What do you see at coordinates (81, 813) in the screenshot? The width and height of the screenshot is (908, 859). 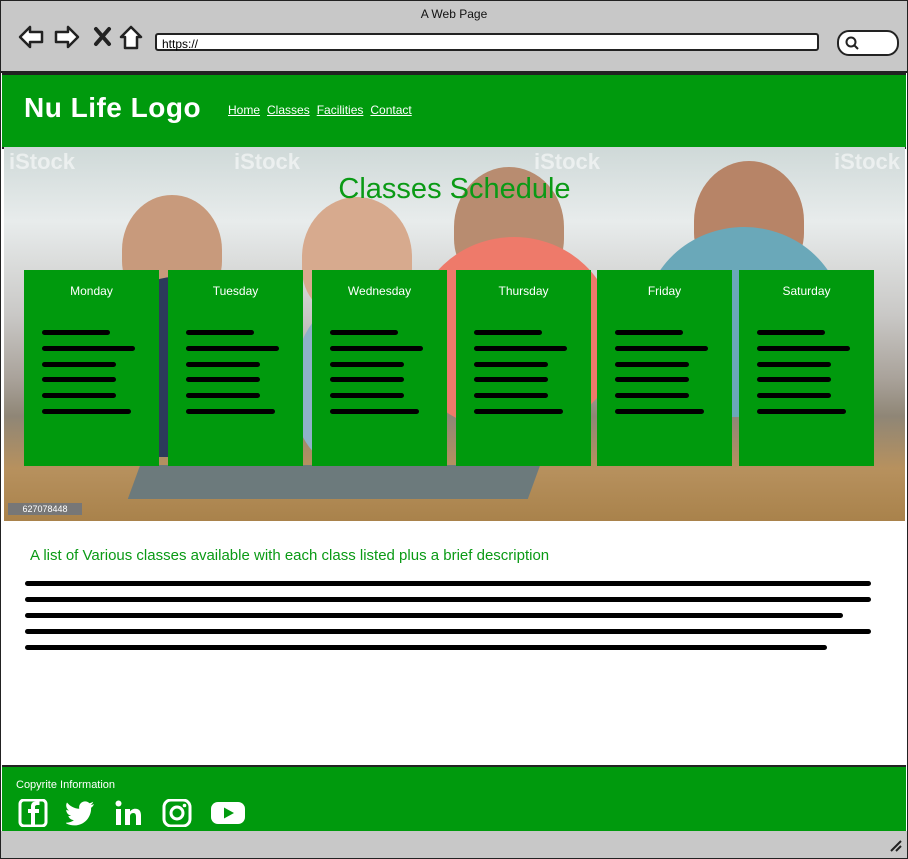 I see `twitter-icon` at bounding box center [81, 813].